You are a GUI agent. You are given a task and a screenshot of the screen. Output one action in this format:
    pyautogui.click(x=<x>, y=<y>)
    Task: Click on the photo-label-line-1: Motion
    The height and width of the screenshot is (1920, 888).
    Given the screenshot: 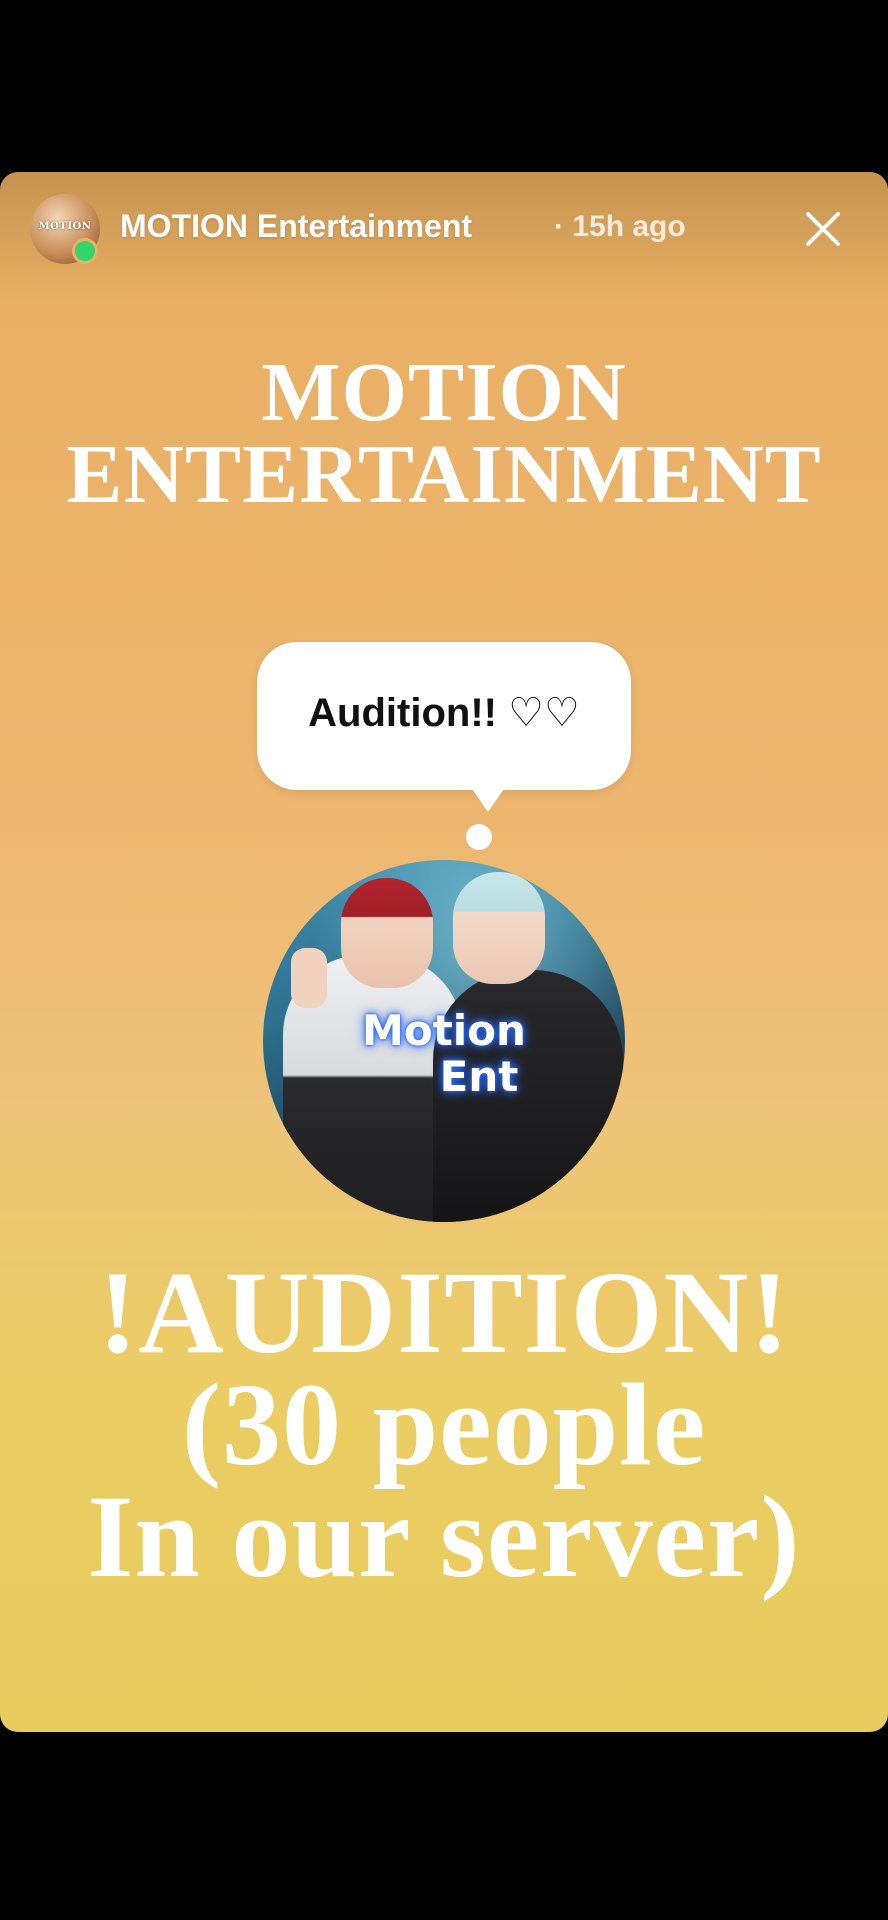 What is the action you would take?
    pyautogui.click(x=444, y=1030)
    